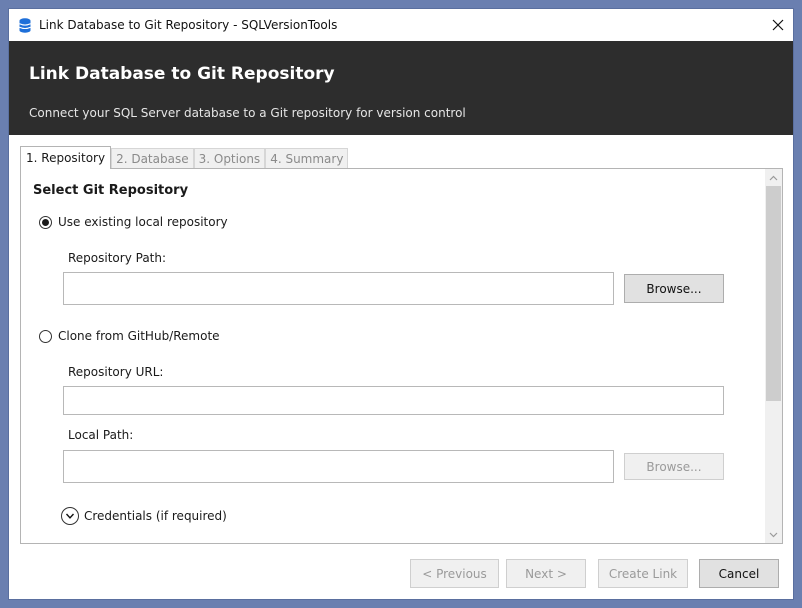 The image size is (802, 608). Describe the element at coordinates (70, 516) in the screenshot. I see `chevron-down-icon` at that location.